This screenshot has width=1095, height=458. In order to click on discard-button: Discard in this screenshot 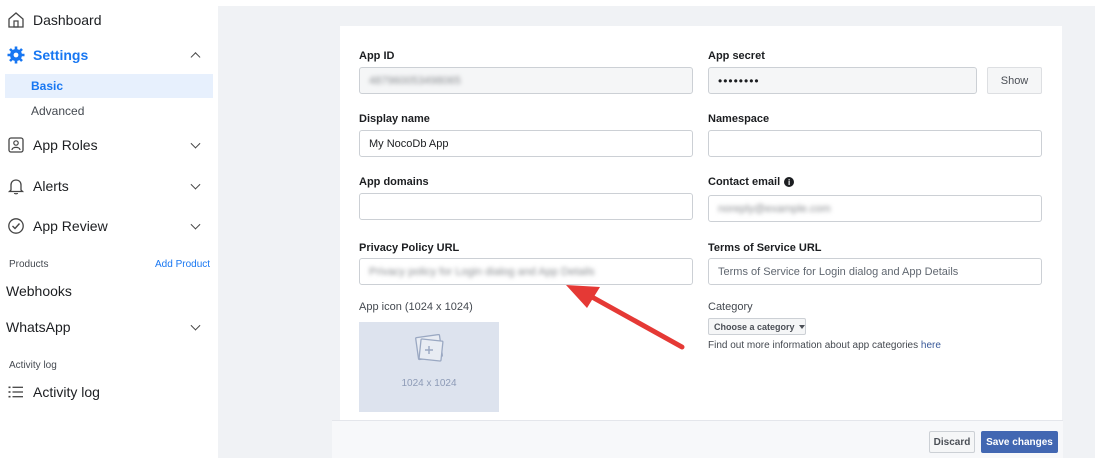, I will do `click(952, 442)`.